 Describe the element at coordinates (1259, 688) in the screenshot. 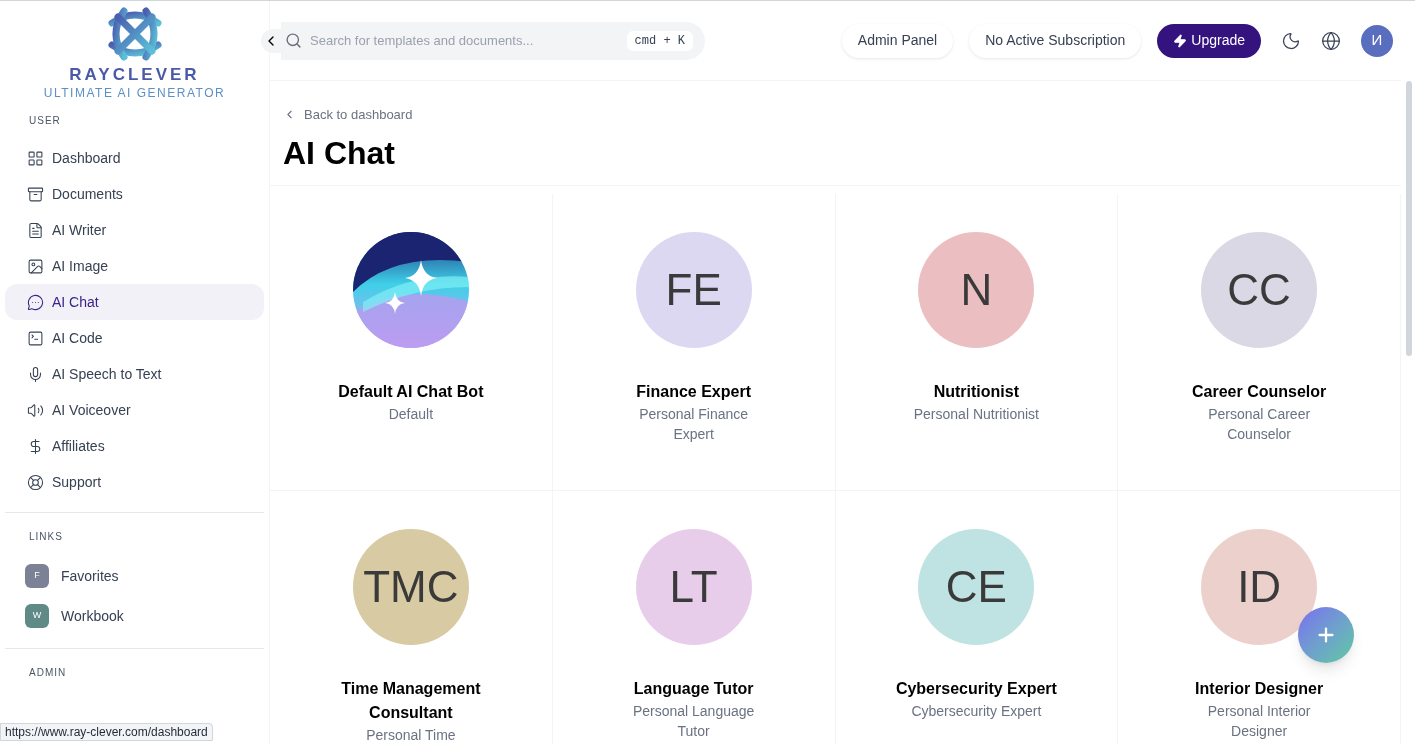

I see `assistant-name: Interior Designer` at that location.